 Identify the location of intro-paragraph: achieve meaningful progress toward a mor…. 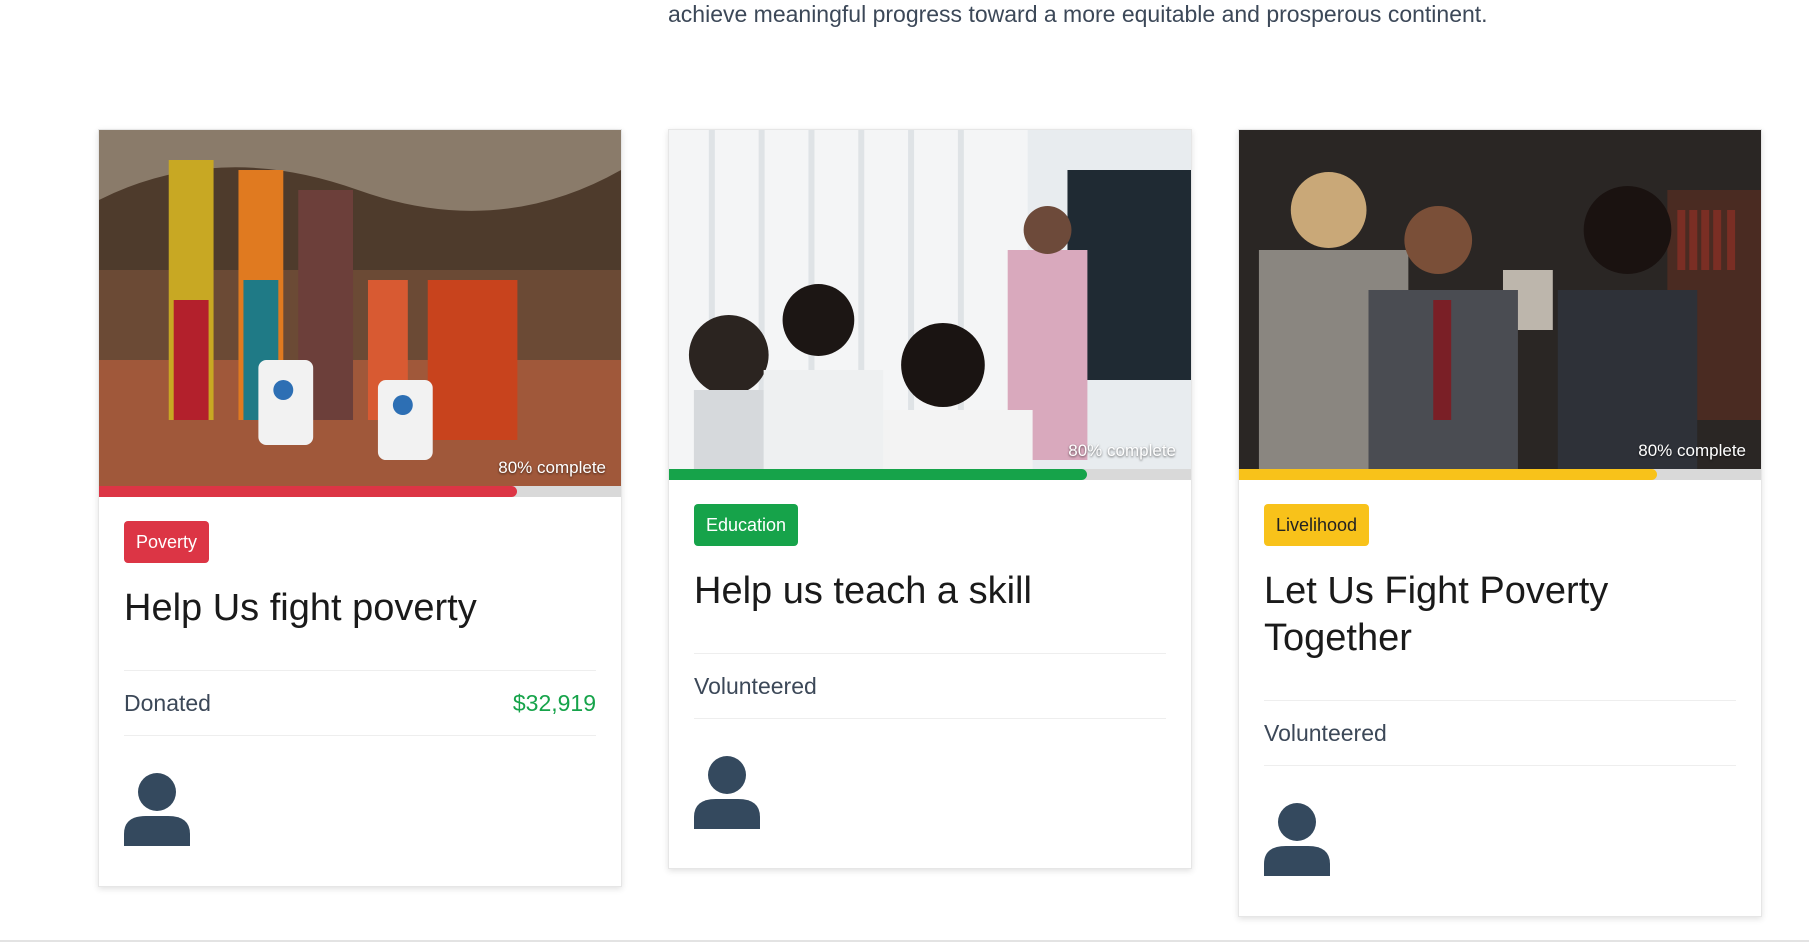
(1078, 14).